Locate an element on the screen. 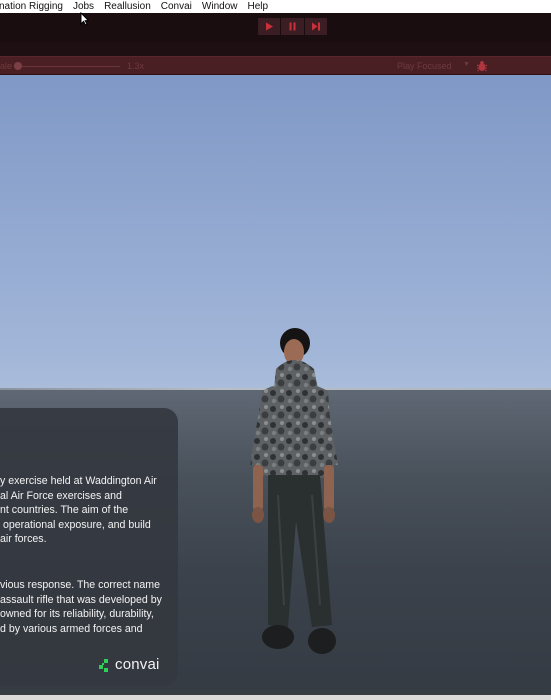 The image size is (551, 700). scale-slider-track is located at coordinates (69, 66).